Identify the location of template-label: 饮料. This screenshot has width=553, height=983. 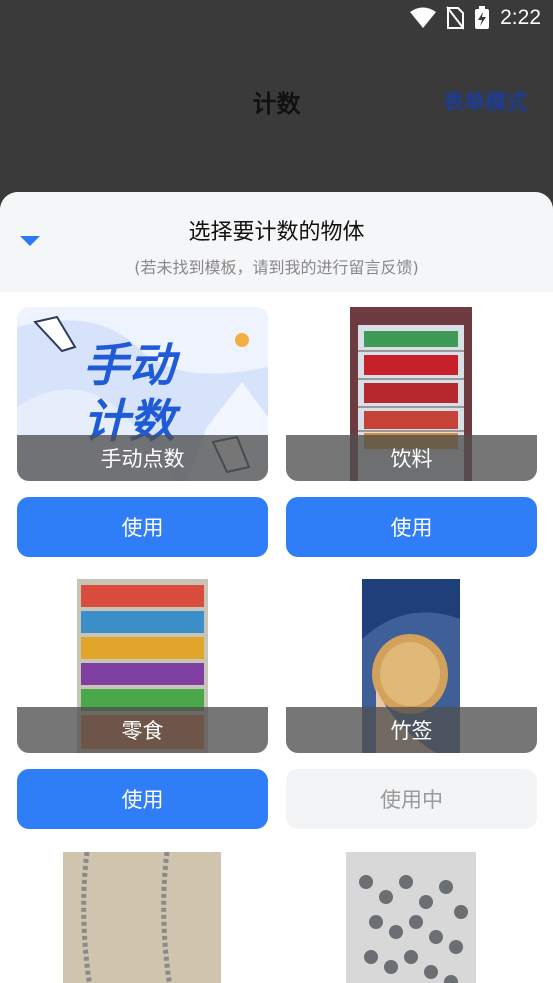
(411, 458).